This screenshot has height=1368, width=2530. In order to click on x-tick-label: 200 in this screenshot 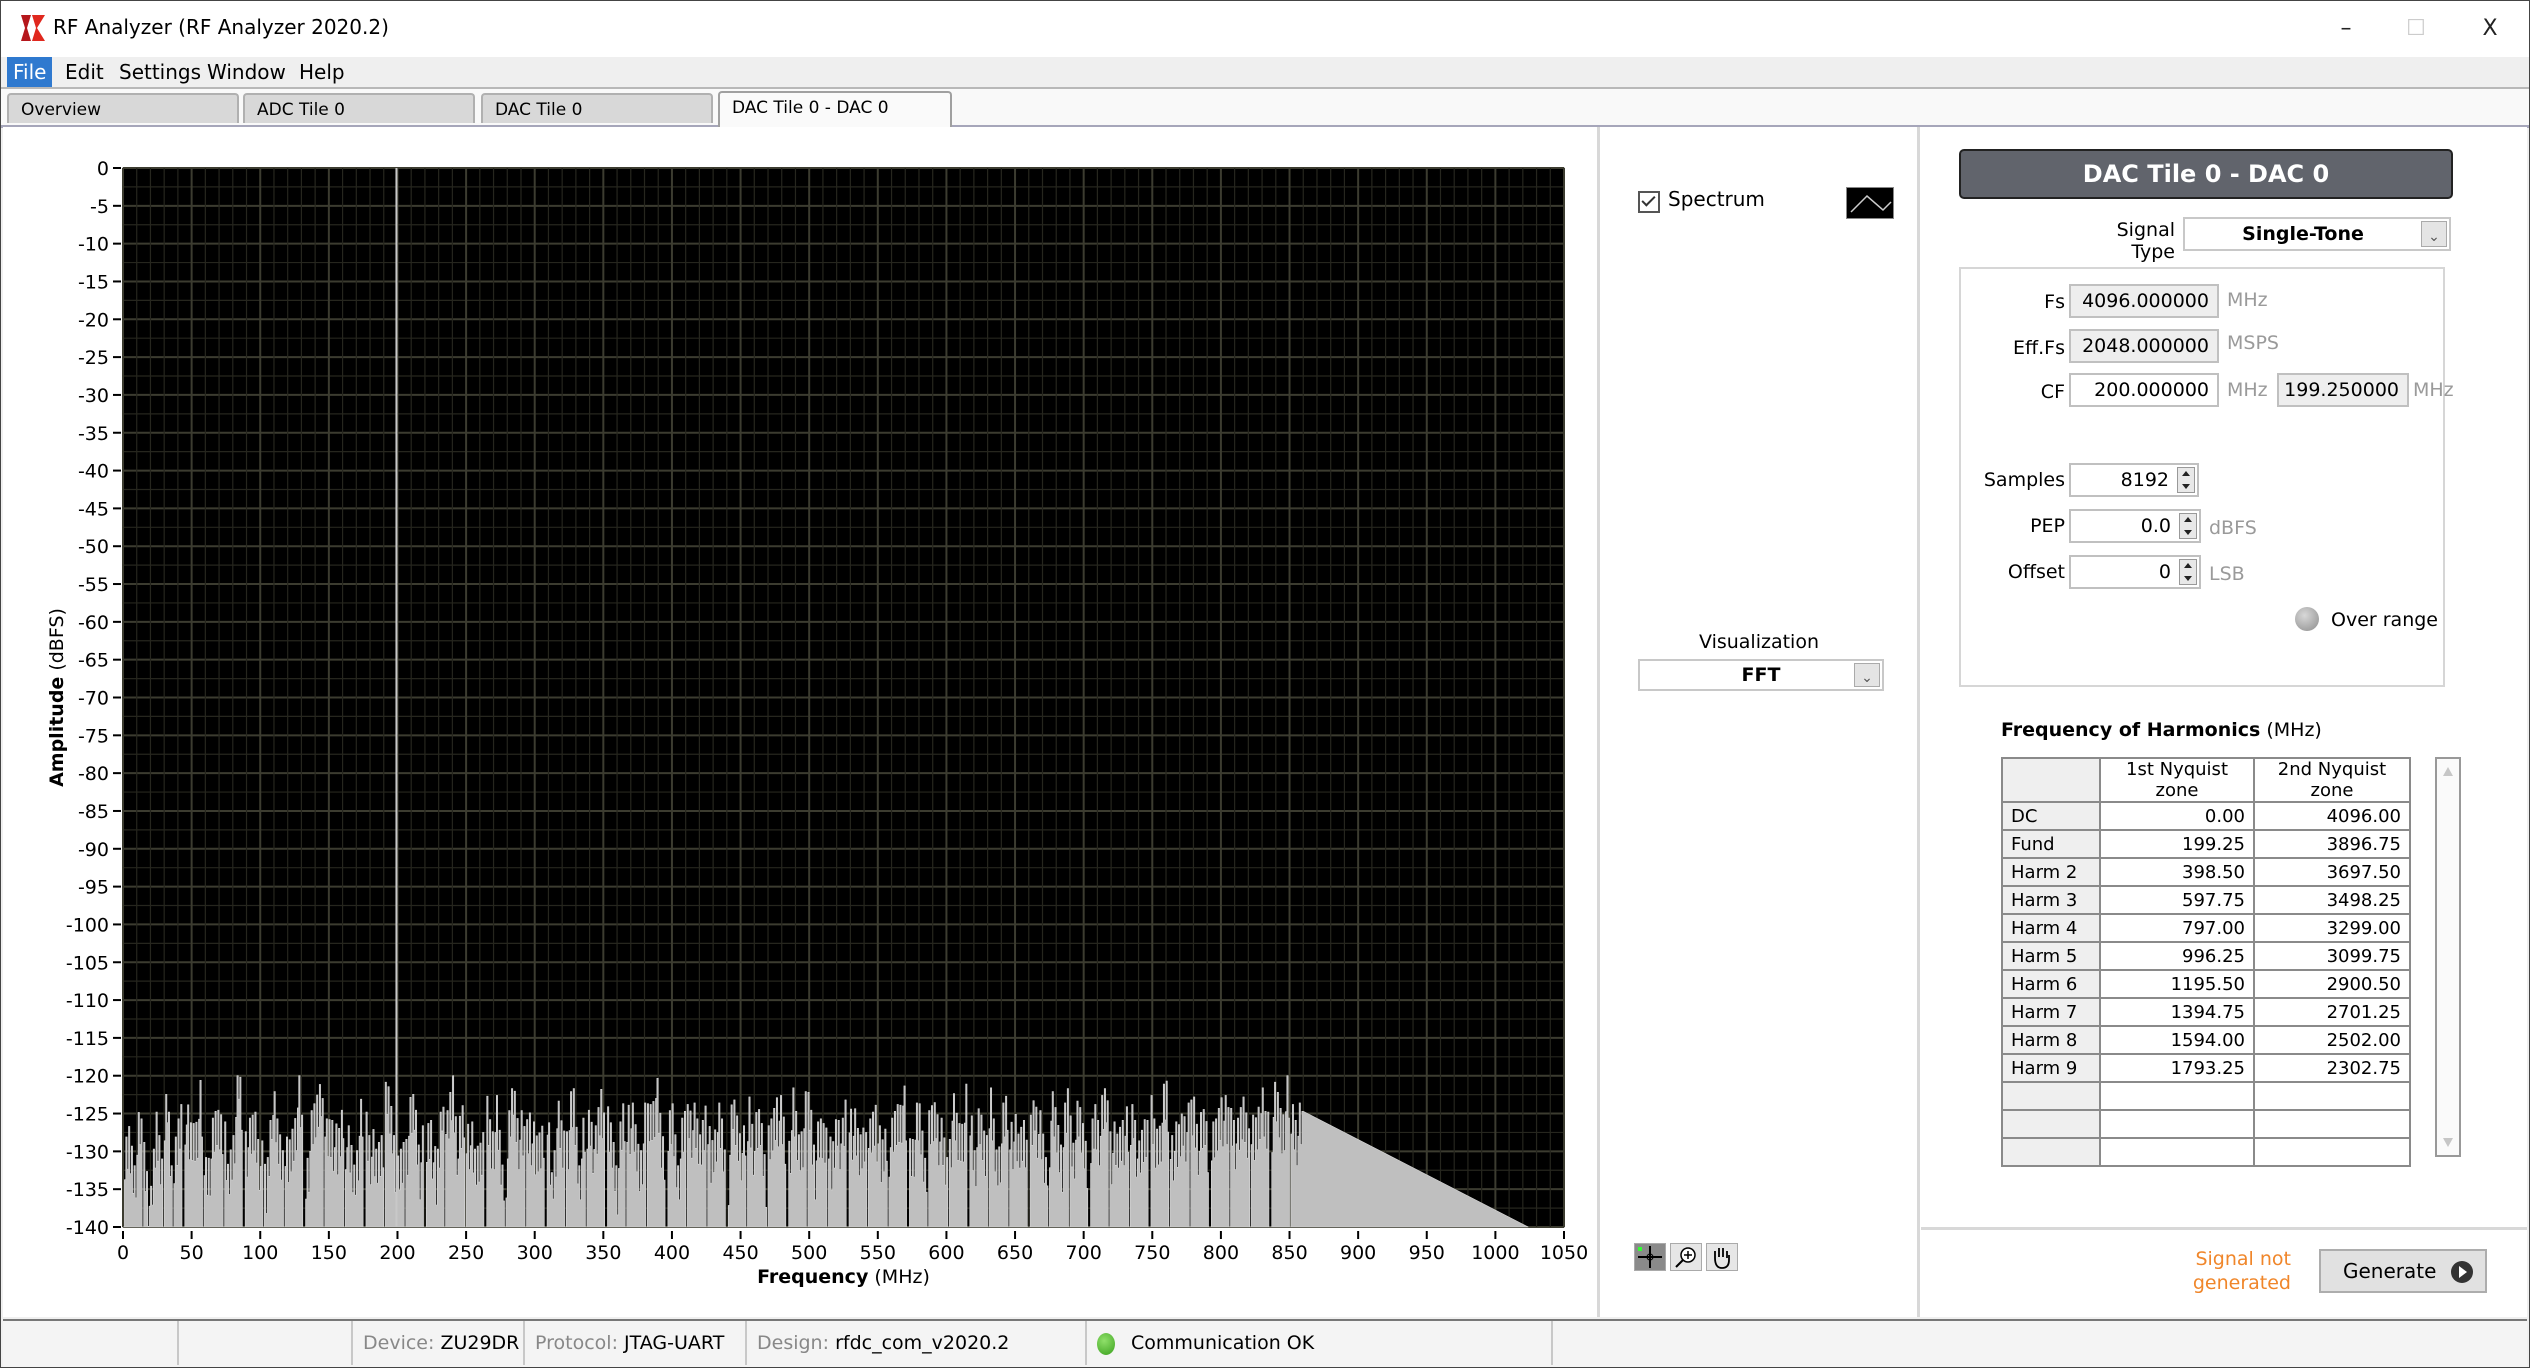, I will do `click(397, 1253)`.